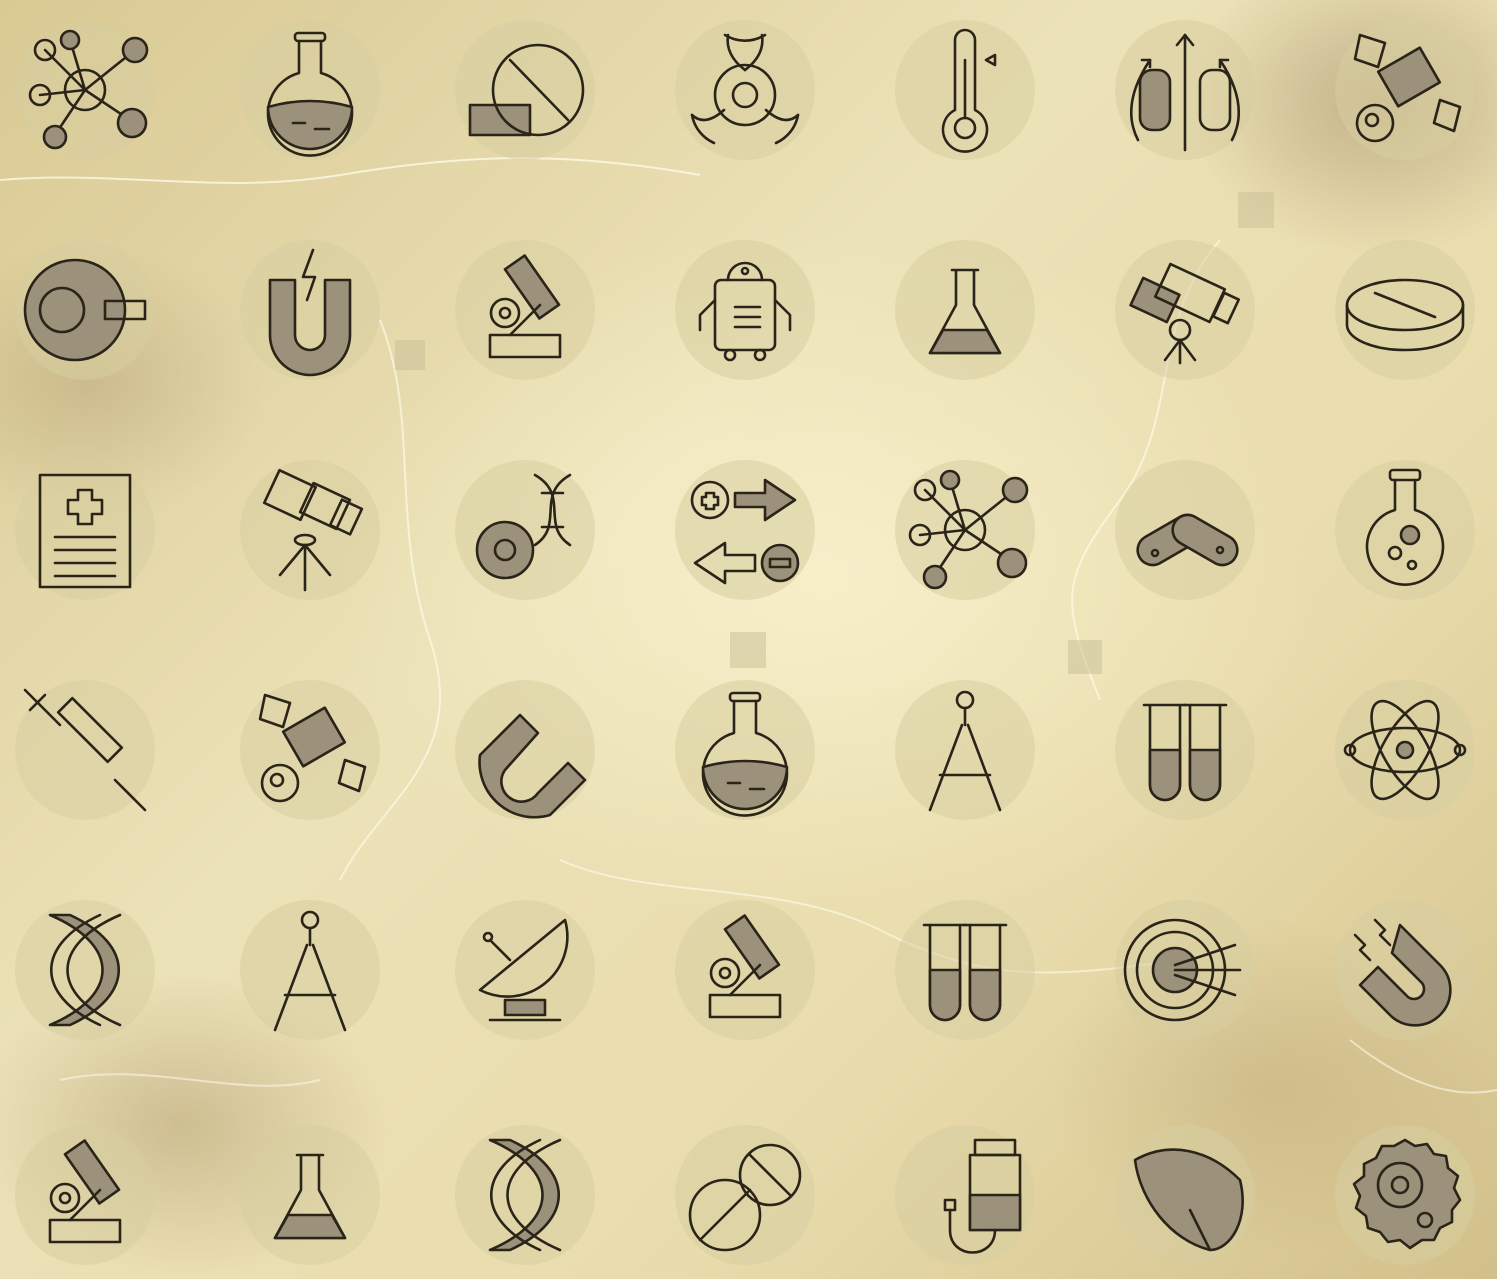 The height and width of the screenshot is (1279, 1497). I want to click on liver-icon, so click(1185, 1195).